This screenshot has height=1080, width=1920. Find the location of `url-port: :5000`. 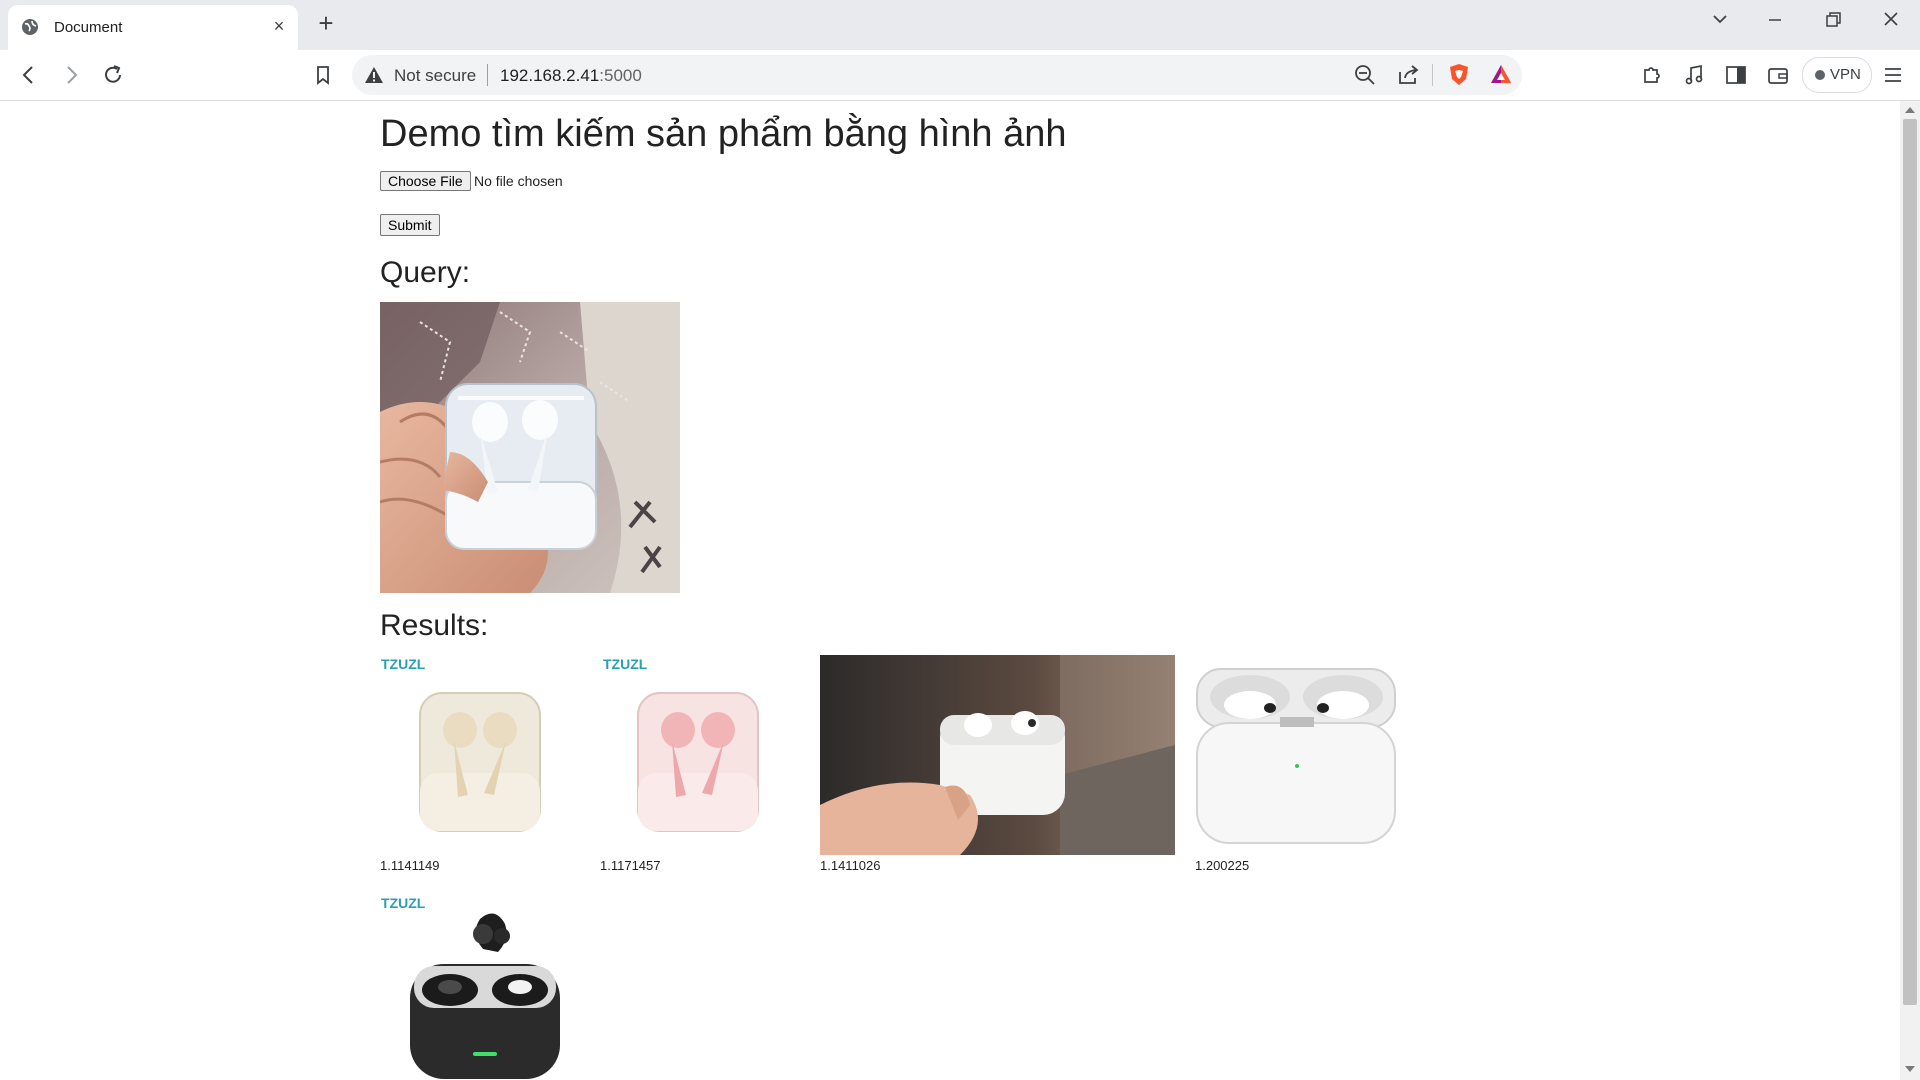

url-port: :5000 is located at coordinates (620, 75).